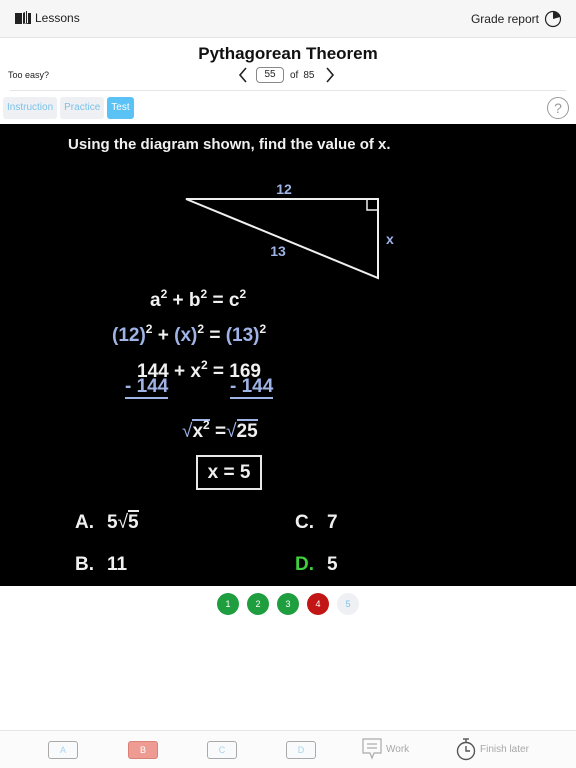 The height and width of the screenshot is (768, 576). What do you see at coordinates (372, 749) in the screenshot?
I see `comment-icon` at bounding box center [372, 749].